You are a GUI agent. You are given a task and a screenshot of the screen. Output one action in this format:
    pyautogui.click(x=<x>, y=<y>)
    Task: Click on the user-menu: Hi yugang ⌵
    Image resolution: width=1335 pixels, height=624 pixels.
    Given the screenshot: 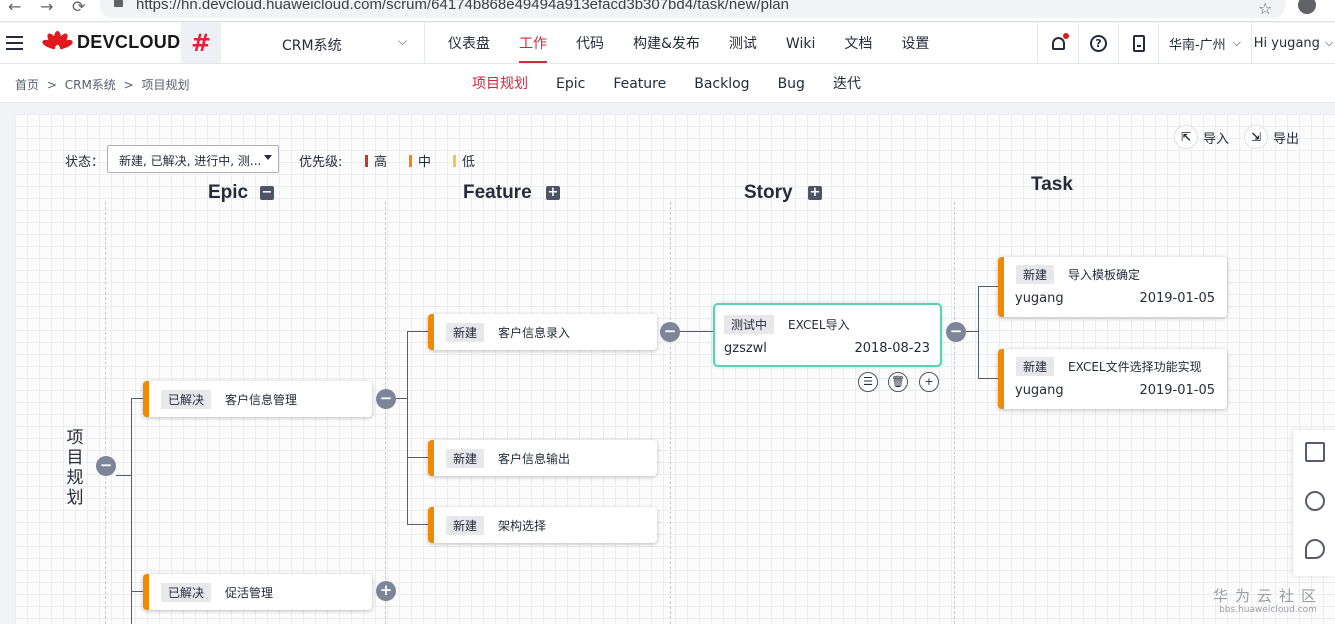 What is the action you would take?
    pyautogui.click(x=1293, y=43)
    